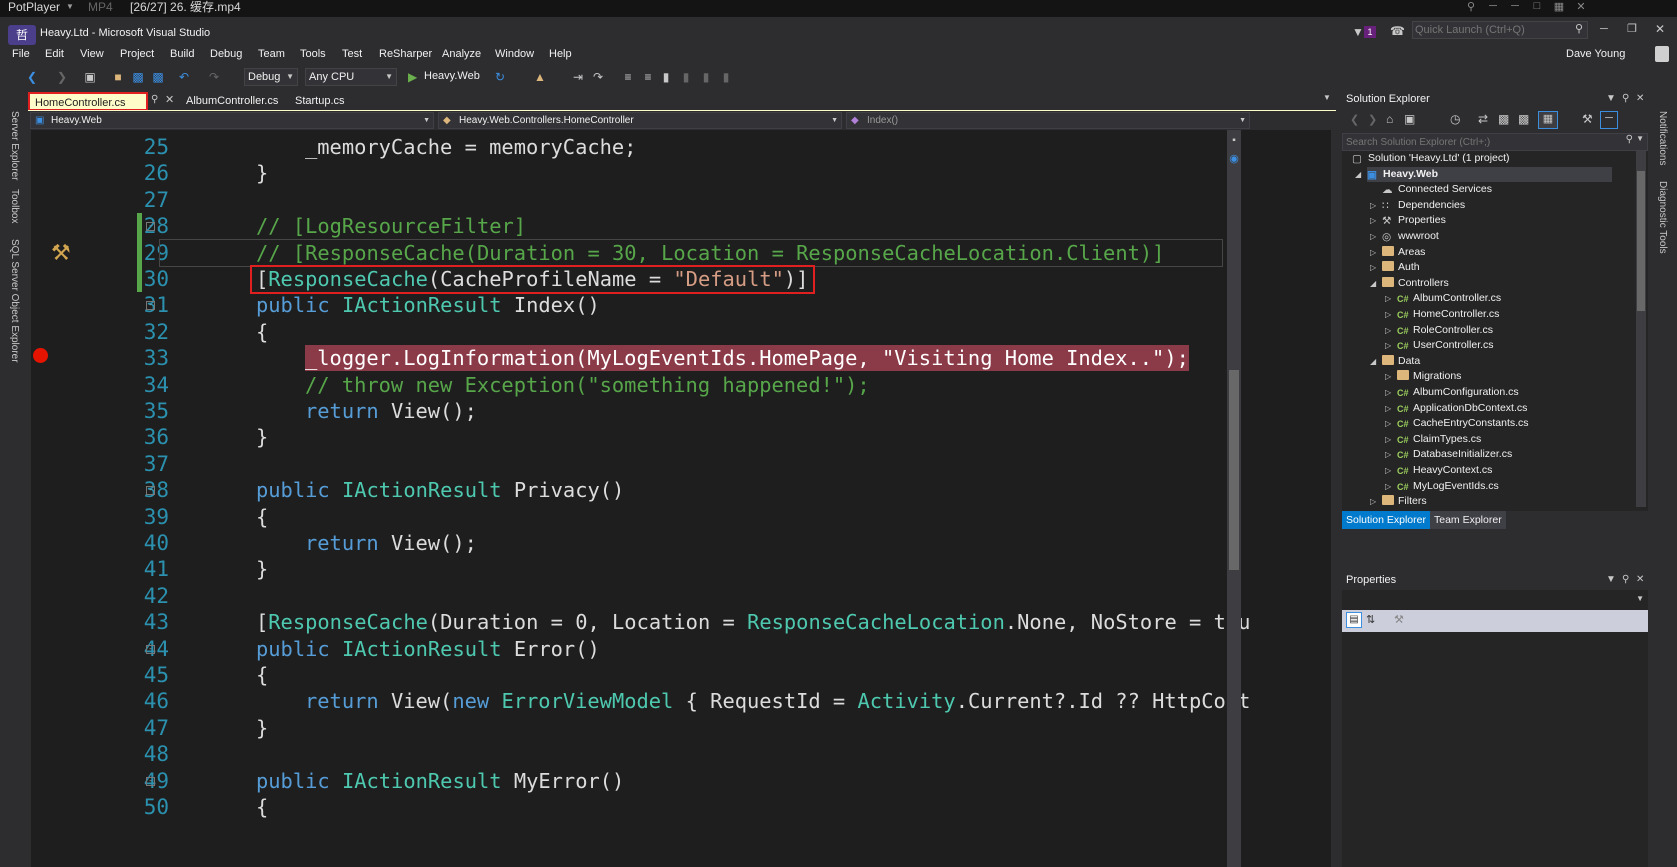  I want to click on clear-bookmarks-icon: ▮, so click(726, 77).